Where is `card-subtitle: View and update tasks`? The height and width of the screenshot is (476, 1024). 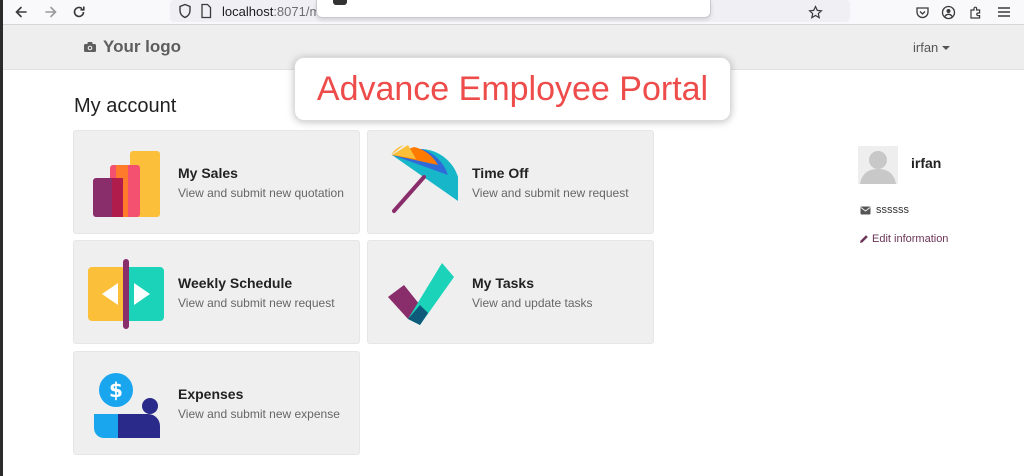
card-subtitle: View and update tasks is located at coordinates (532, 303).